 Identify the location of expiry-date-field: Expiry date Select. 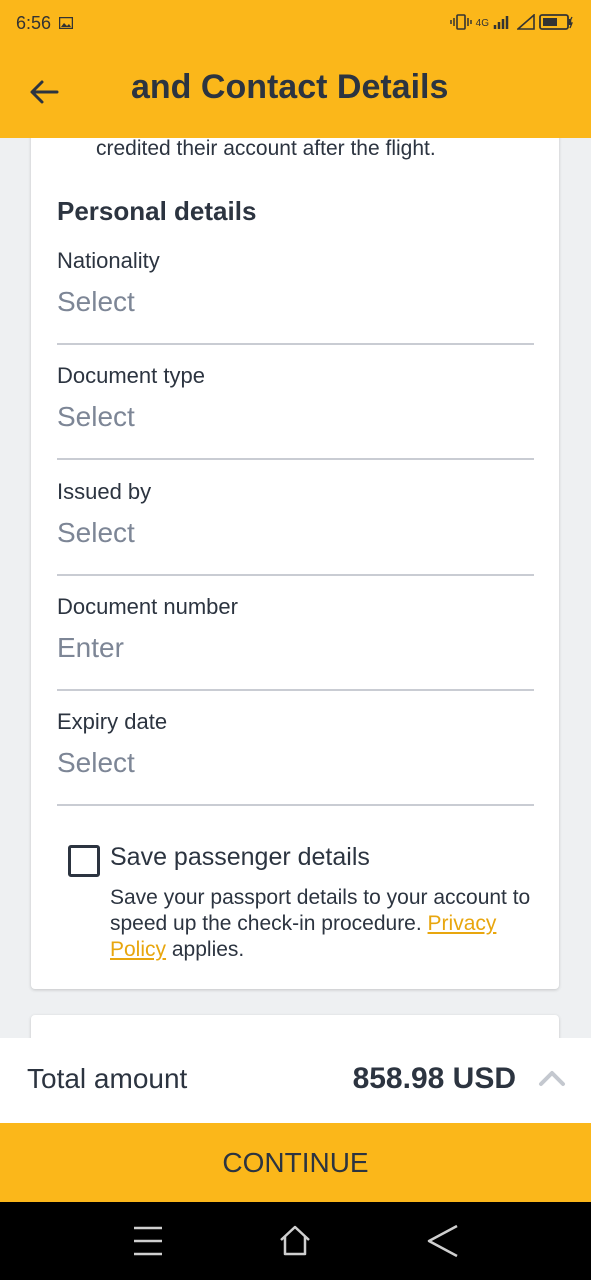
(295, 757).